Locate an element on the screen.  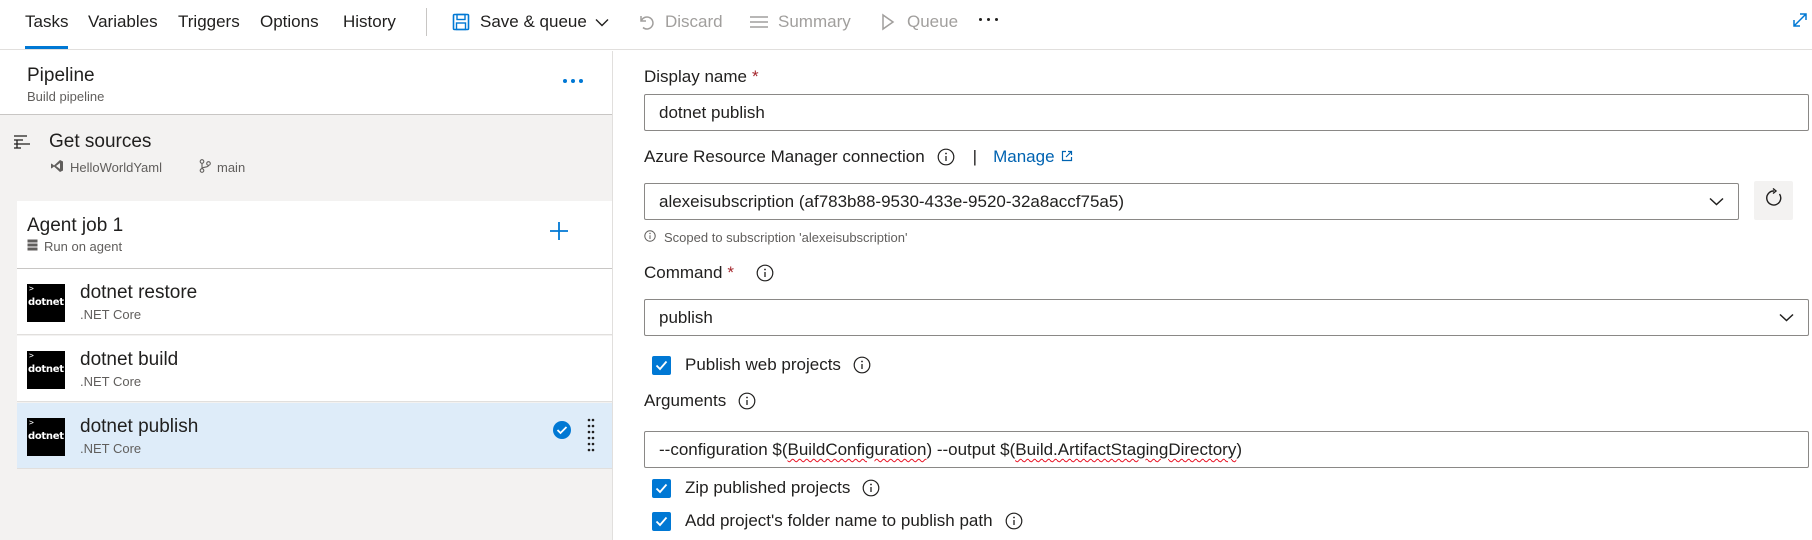
drag-handle-icon is located at coordinates (591, 435).